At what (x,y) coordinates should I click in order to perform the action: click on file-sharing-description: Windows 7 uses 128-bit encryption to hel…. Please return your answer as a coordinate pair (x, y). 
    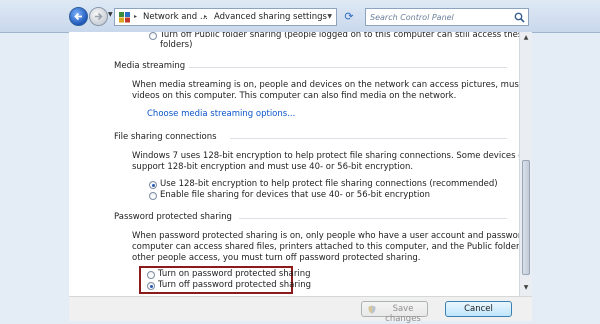
    Looking at the image, I should click on (325, 156).